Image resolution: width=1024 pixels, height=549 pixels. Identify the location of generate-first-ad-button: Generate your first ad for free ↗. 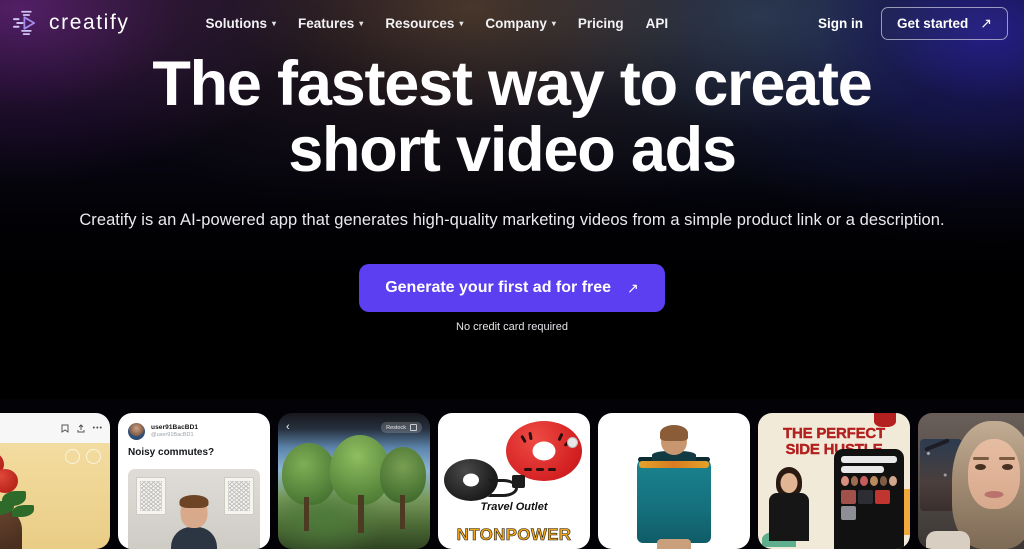
(512, 288).